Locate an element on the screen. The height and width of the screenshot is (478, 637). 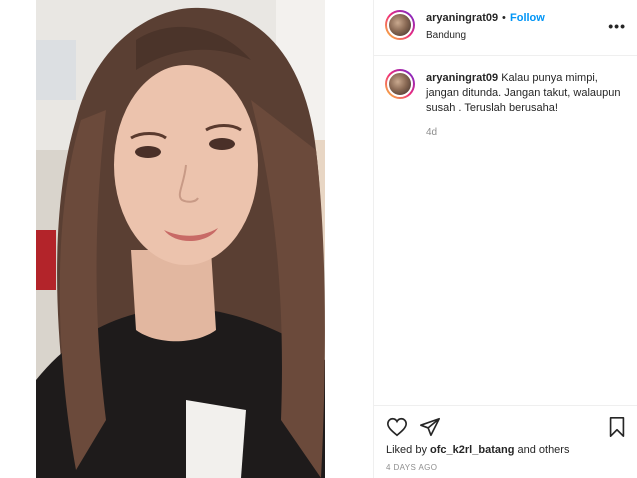
follow-button: Follow is located at coordinates (527, 18).